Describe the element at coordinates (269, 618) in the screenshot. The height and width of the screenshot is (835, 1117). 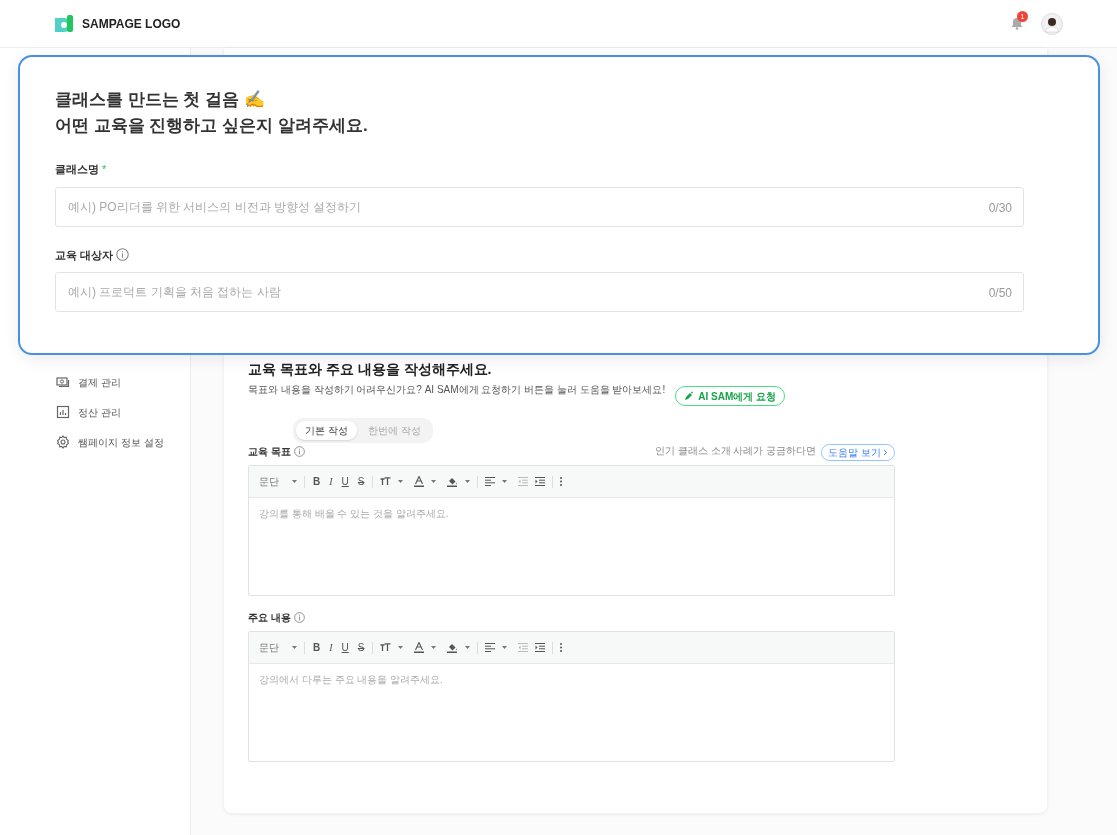
I see `field-label: 주요 내용` at that location.